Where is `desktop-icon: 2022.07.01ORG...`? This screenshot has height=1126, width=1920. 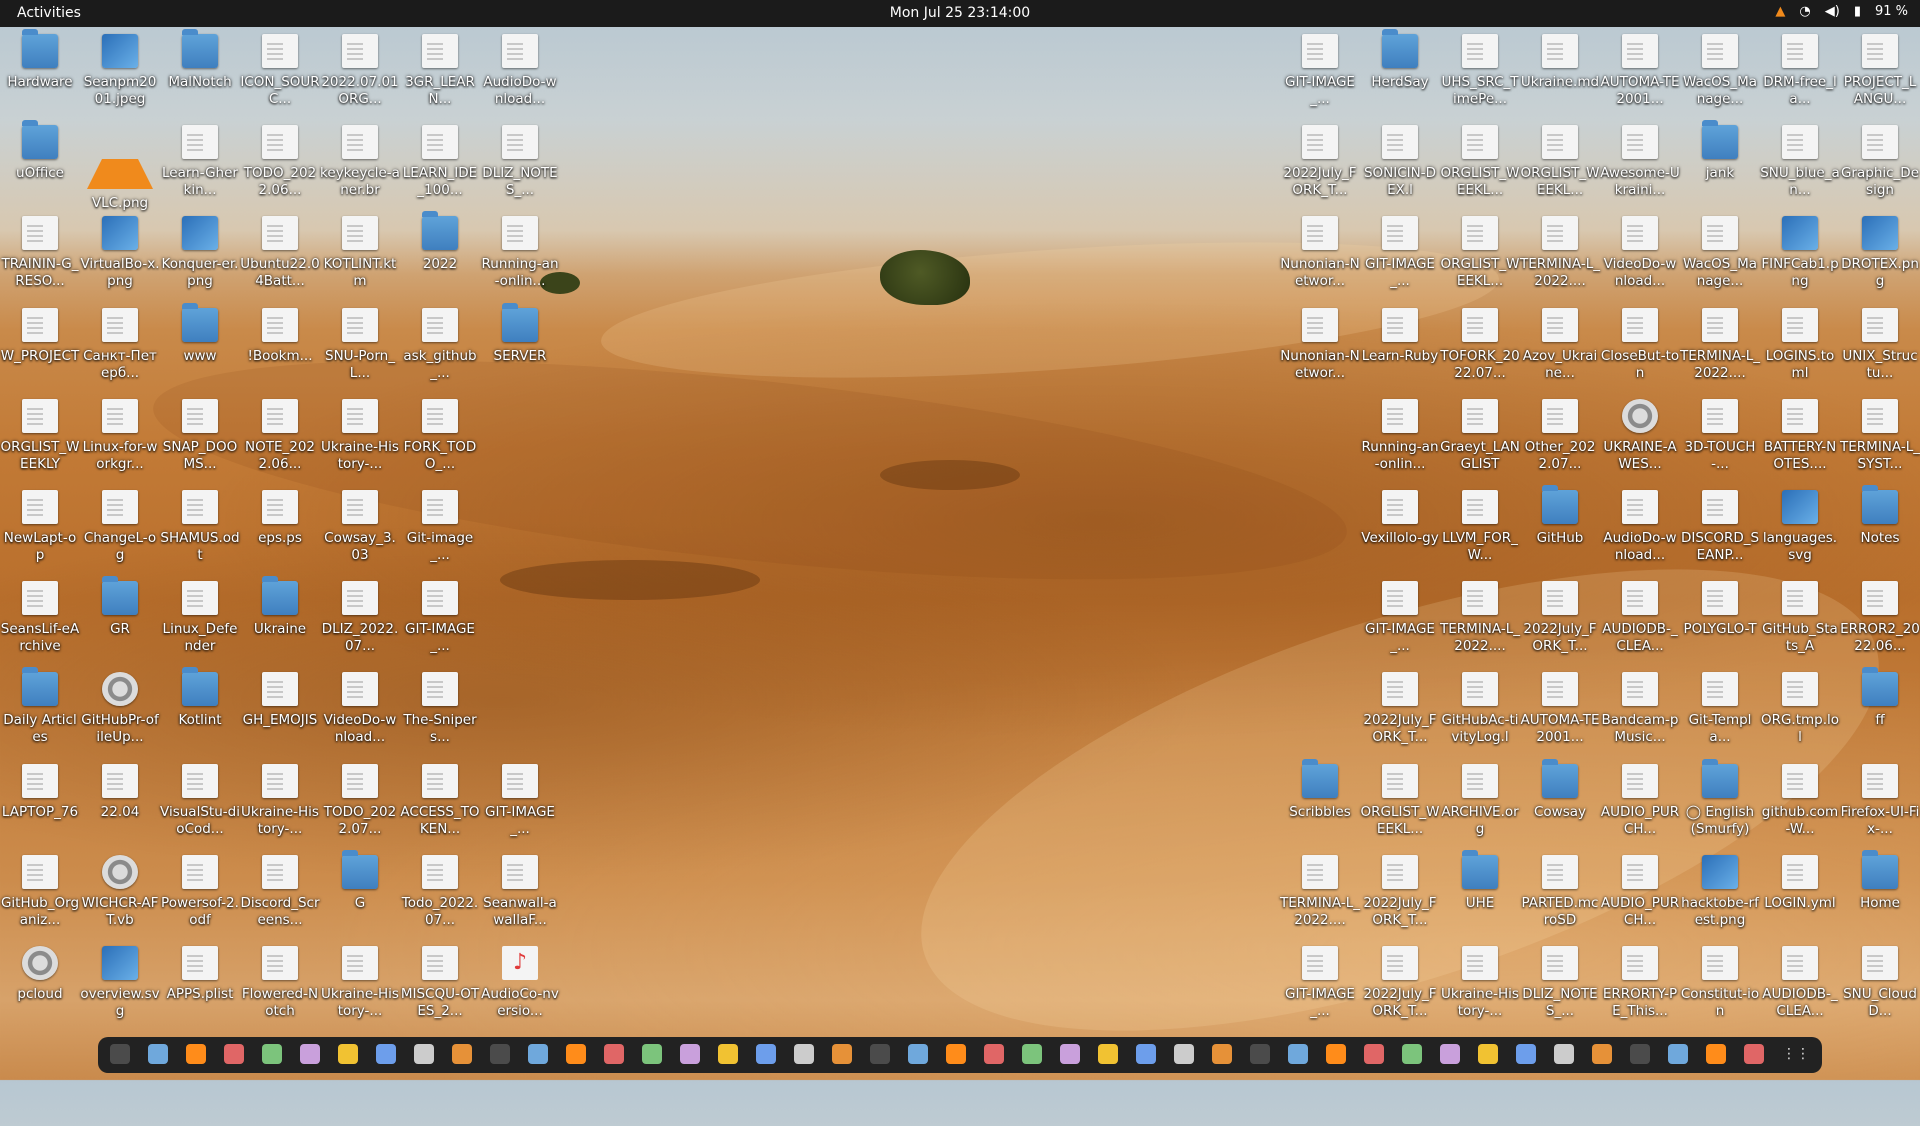 desktop-icon: 2022.07.01ORG... is located at coordinates (360, 74).